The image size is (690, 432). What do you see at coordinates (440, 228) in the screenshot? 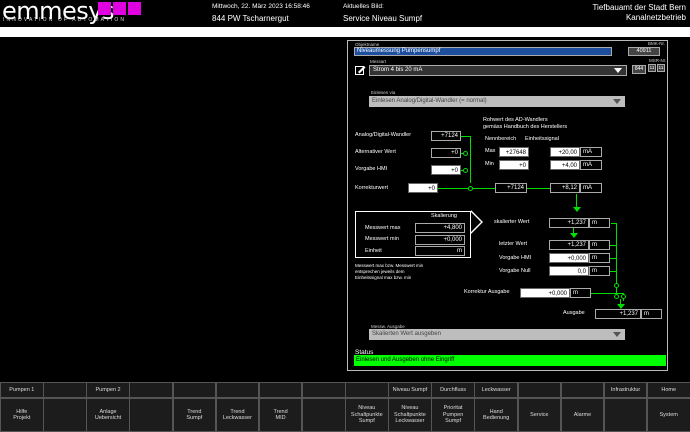
I see `mess-max-value: +4,800` at bounding box center [440, 228].